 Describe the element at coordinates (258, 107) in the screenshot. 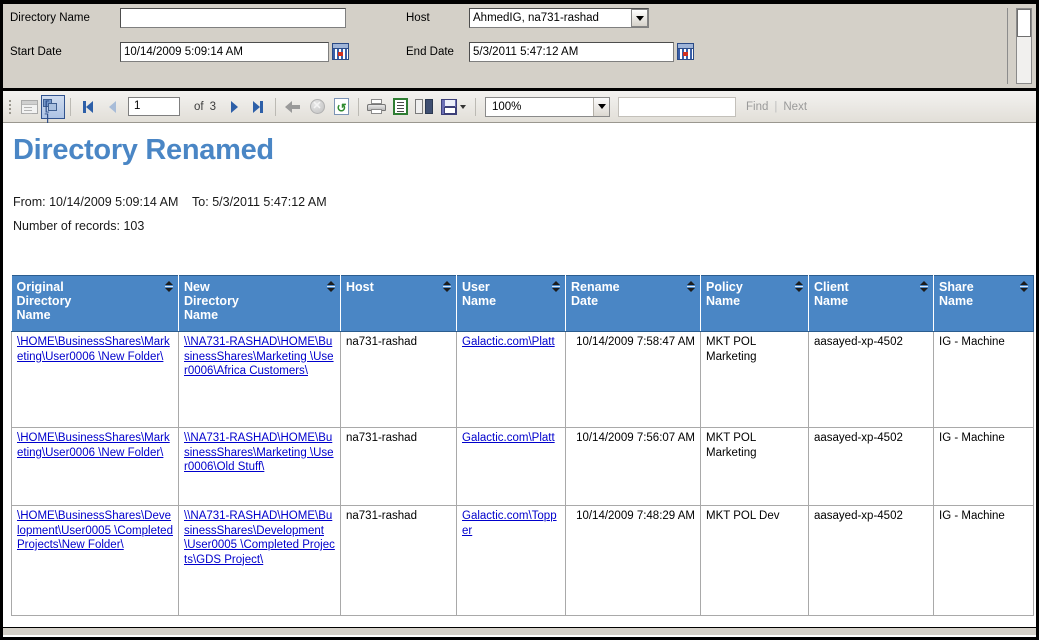

I see `last-page-icon` at that location.